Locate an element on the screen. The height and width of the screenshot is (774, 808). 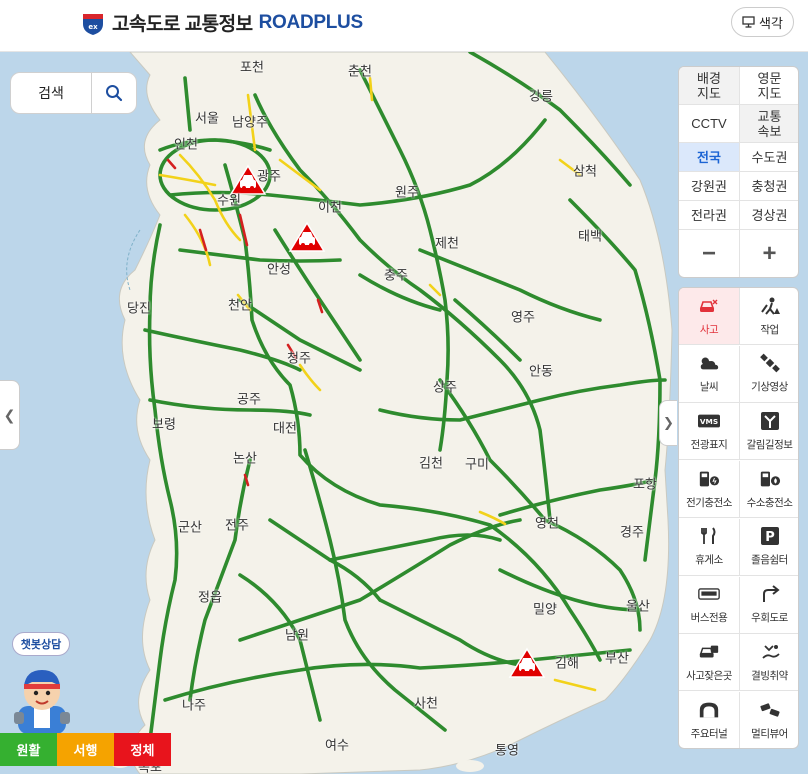
weather-icon is located at coordinates (709, 363).